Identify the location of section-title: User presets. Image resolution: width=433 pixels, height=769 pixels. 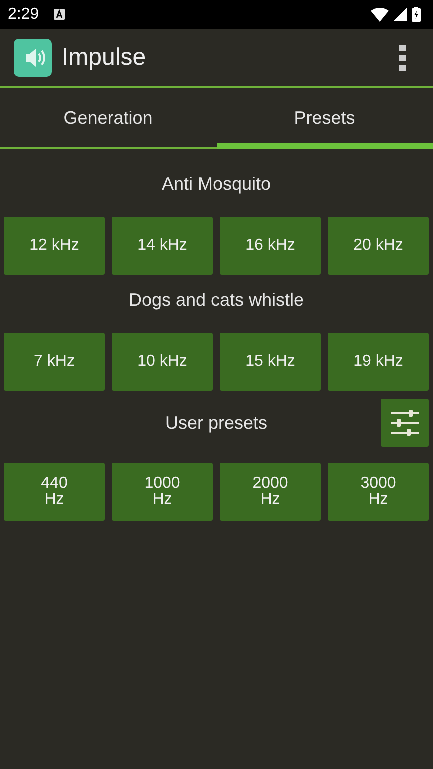
(216, 423).